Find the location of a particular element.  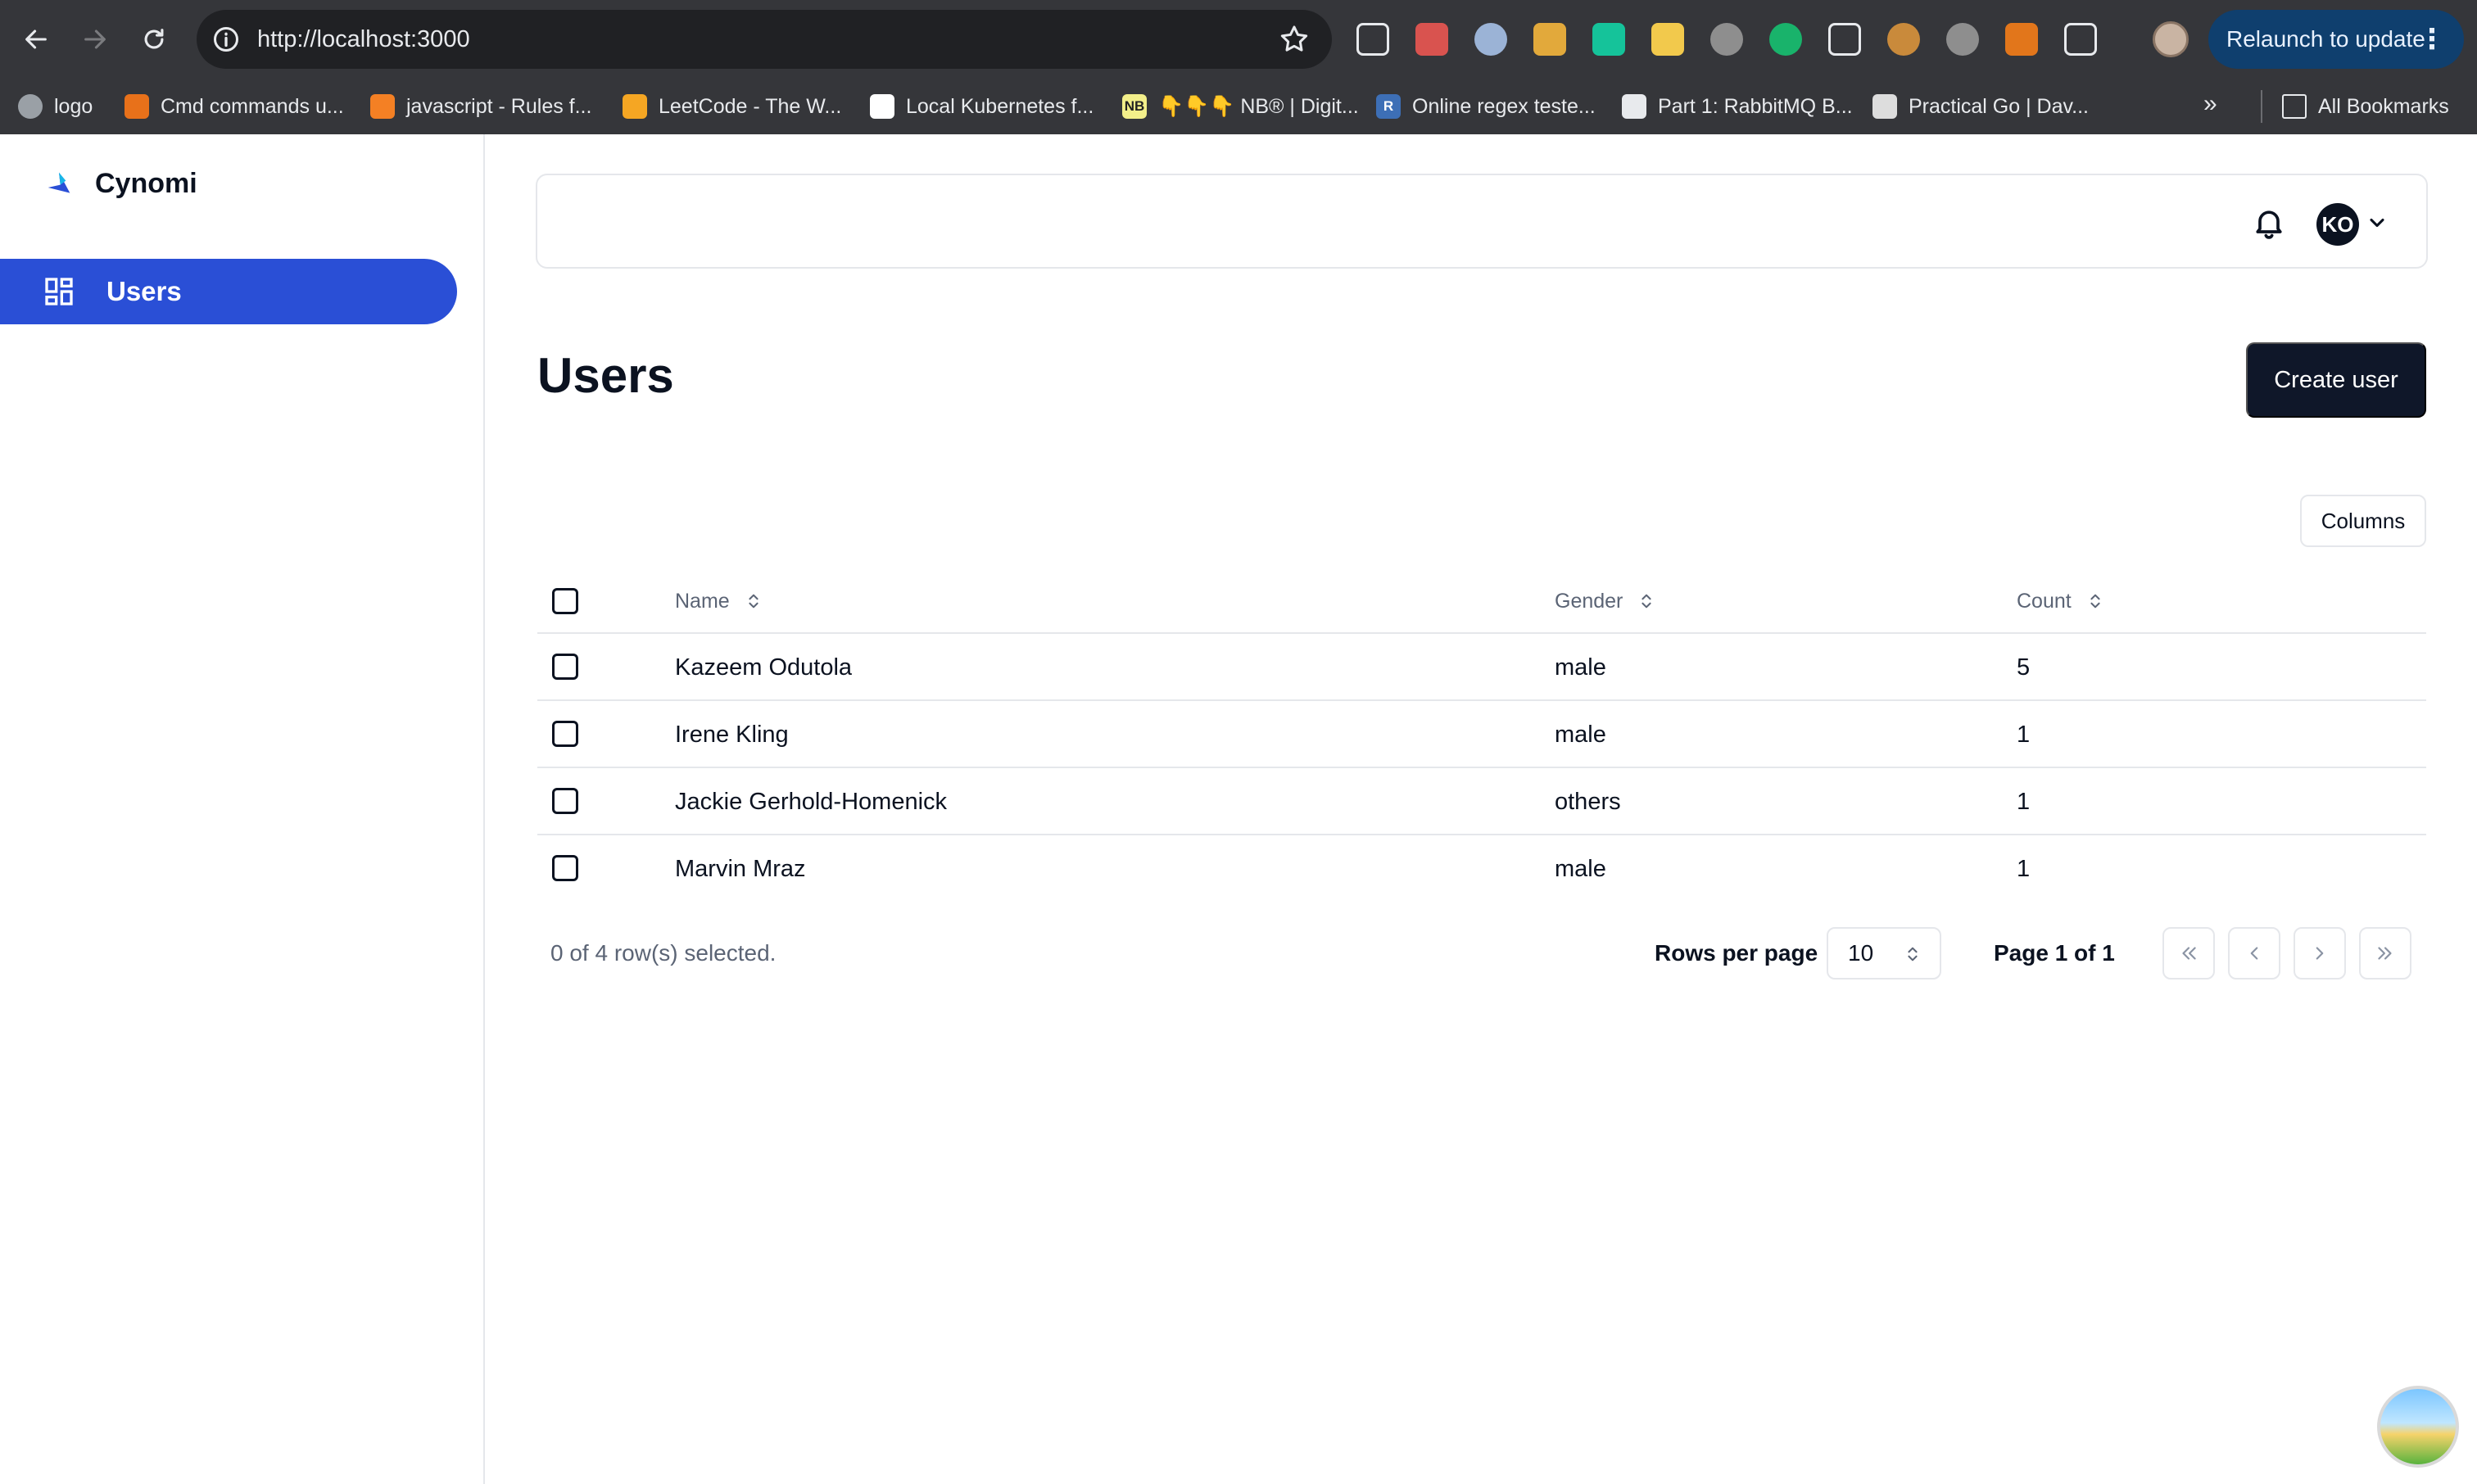

beach-helper-icon is located at coordinates (2418, 1427).